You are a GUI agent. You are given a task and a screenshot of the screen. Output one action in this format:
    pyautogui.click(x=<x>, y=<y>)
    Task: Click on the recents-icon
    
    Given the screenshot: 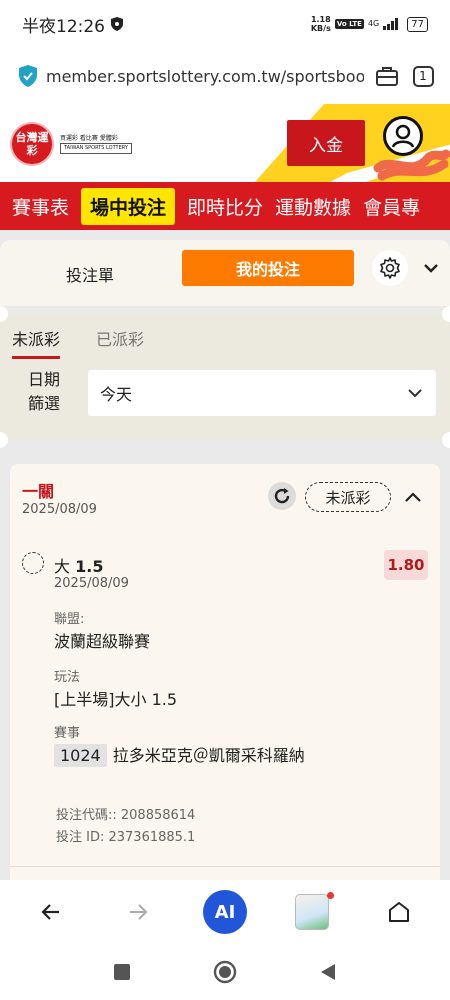 What is the action you would take?
    pyautogui.click(x=122, y=972)
    